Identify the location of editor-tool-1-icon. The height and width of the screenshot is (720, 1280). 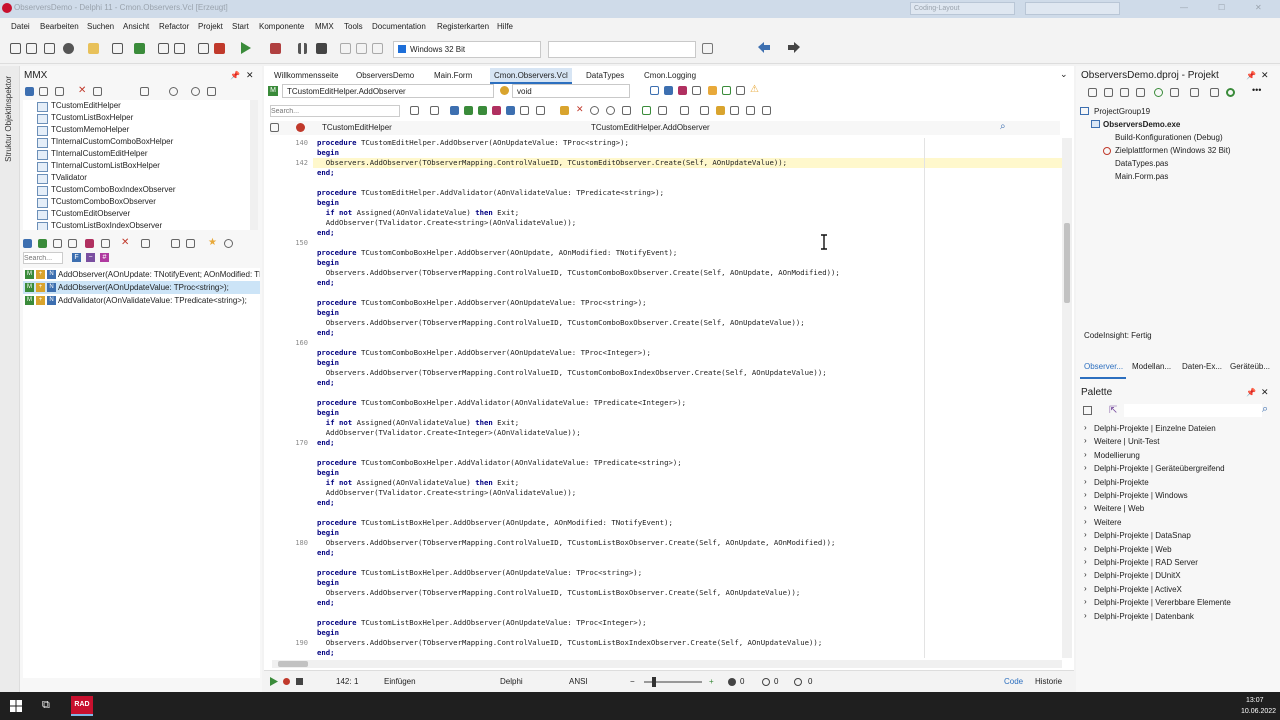
(414, 110).